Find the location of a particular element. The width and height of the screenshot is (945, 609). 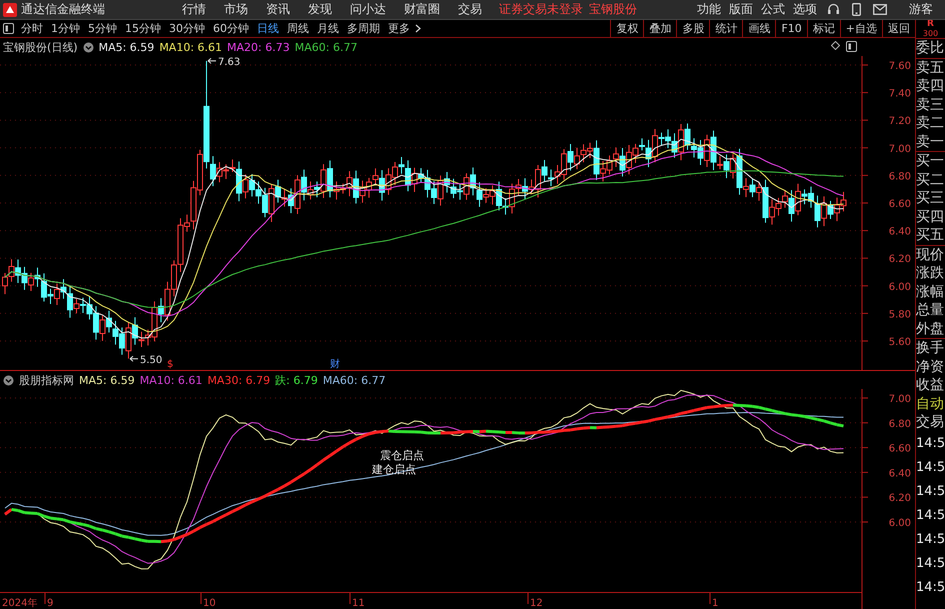

stock-code: 300 is located at coordinates (930, 33).